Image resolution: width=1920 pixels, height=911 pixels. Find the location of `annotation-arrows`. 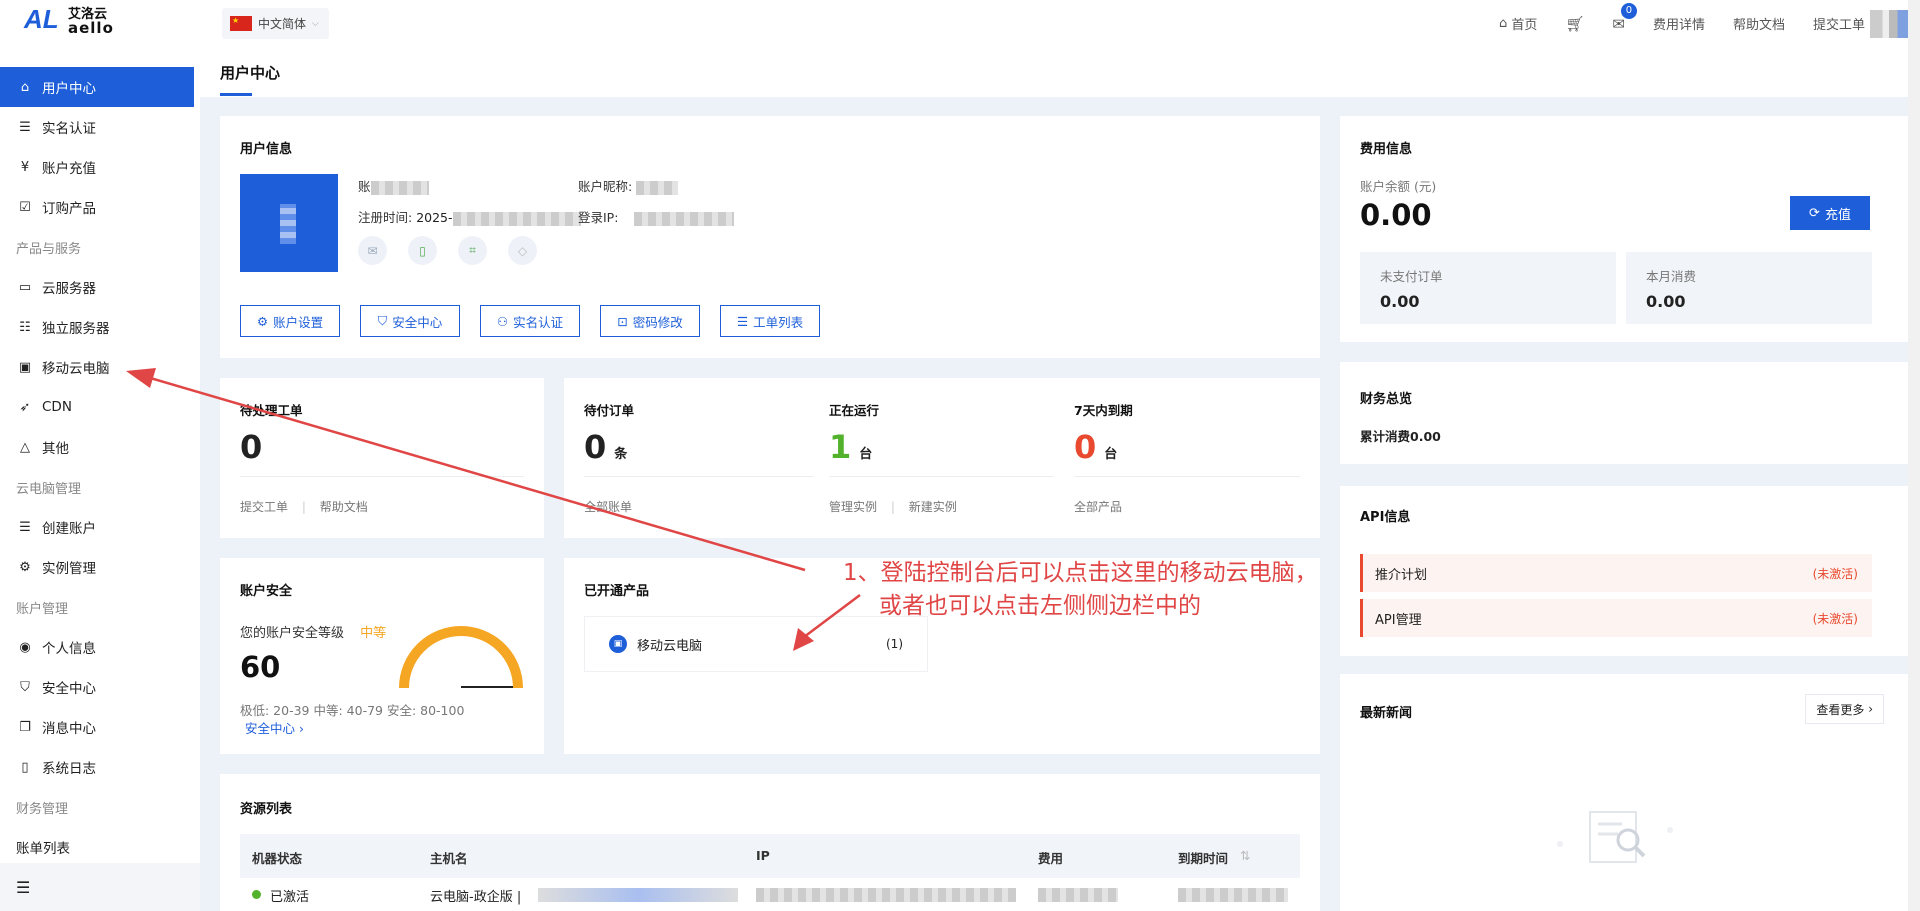

annotation-arrows is located at coordinates (493, 509).